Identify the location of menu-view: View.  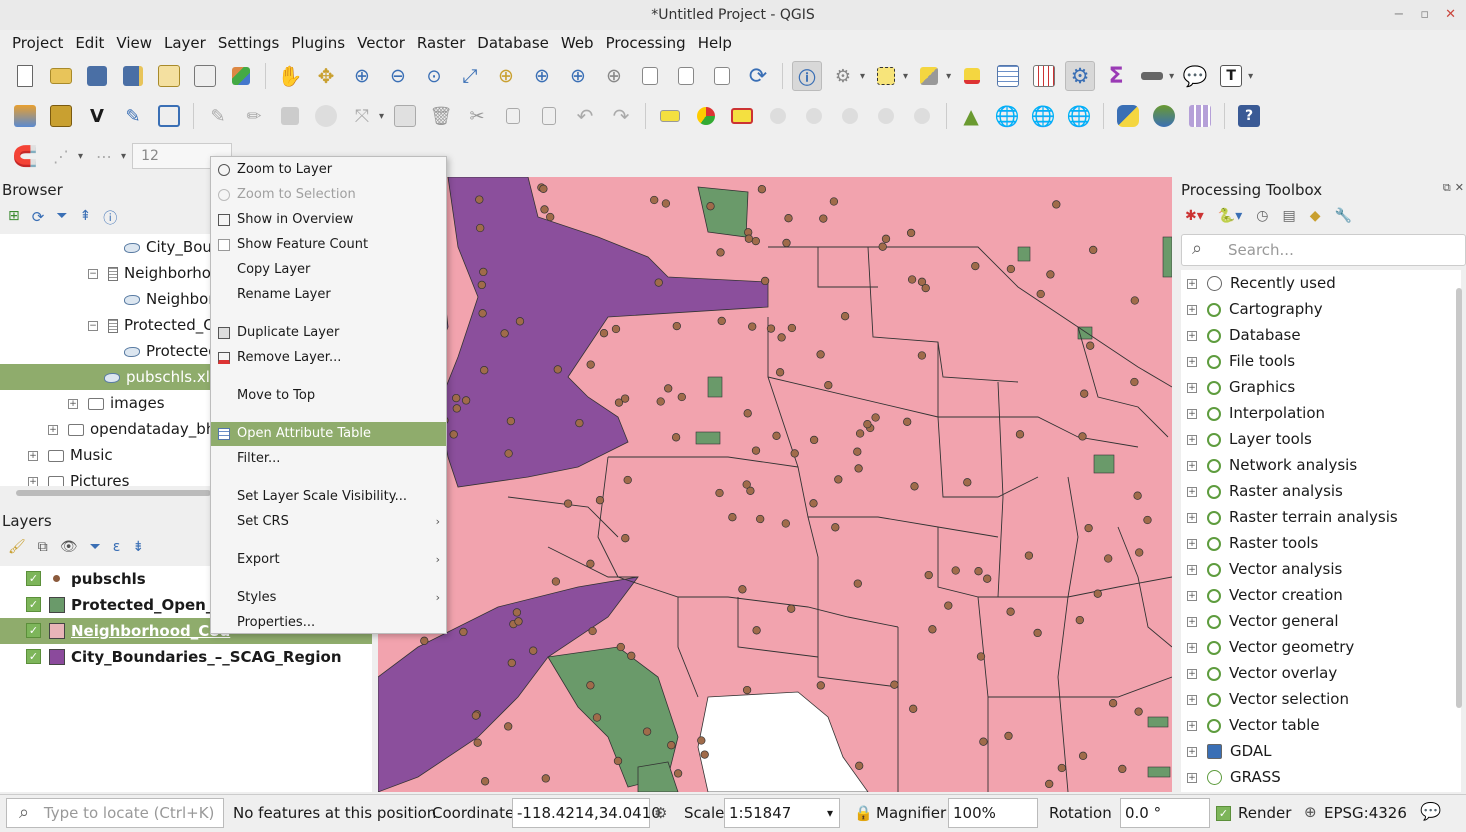
(134, 43).